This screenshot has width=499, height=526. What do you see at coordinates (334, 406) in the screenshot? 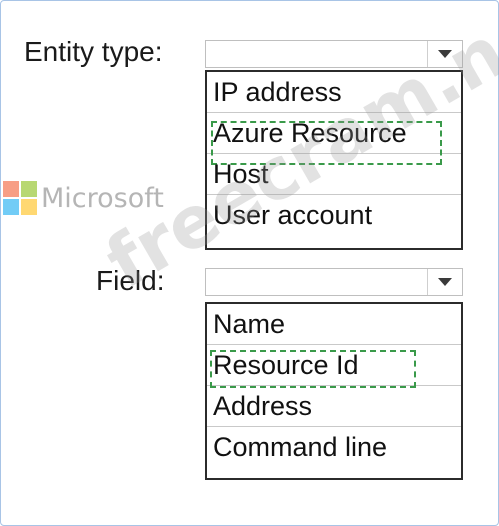
I see `field-option-address: Address` at bounding box center [334, 406].